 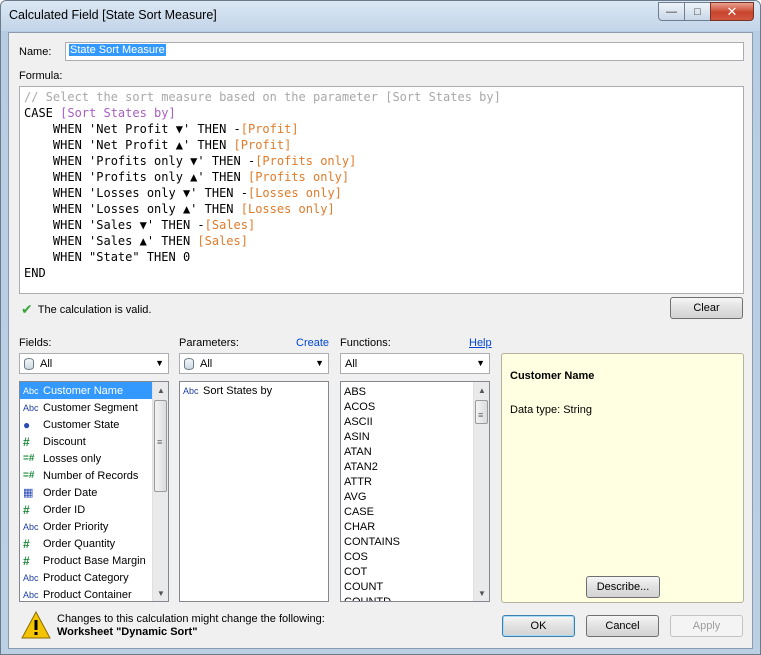 What do you see at coordinates (94, 441) in the screenshot?
I see `list-item: # Discount` at bounding box center [94, 441].